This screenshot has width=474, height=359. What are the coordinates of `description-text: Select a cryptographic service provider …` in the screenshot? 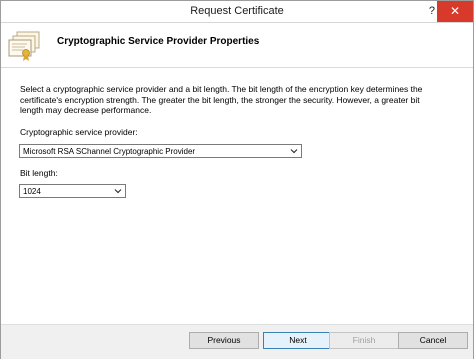 It's located at (221, 99).